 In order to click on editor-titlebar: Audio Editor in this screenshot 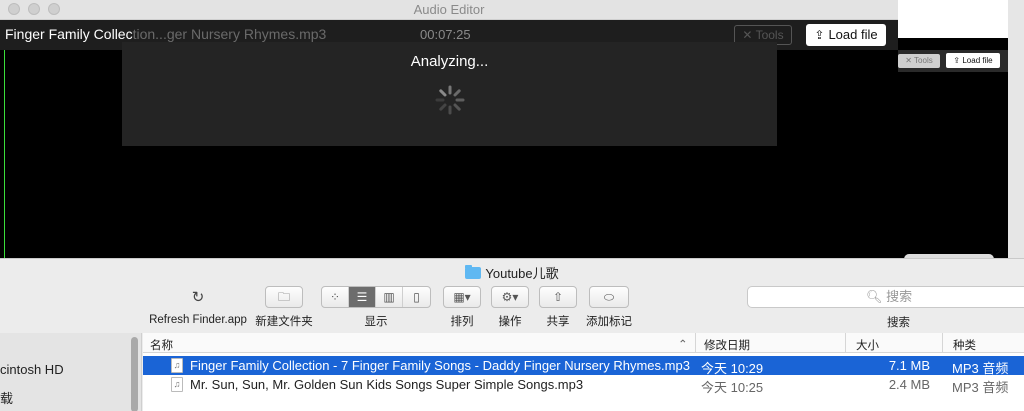, I will do `click(449, 10)`.